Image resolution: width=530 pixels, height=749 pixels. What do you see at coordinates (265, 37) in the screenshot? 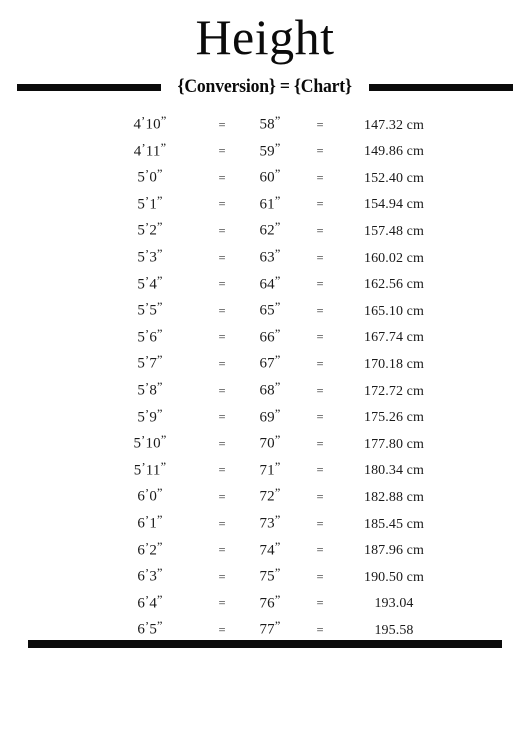
I see `page-title: Height` at bounding box center [265, 37].